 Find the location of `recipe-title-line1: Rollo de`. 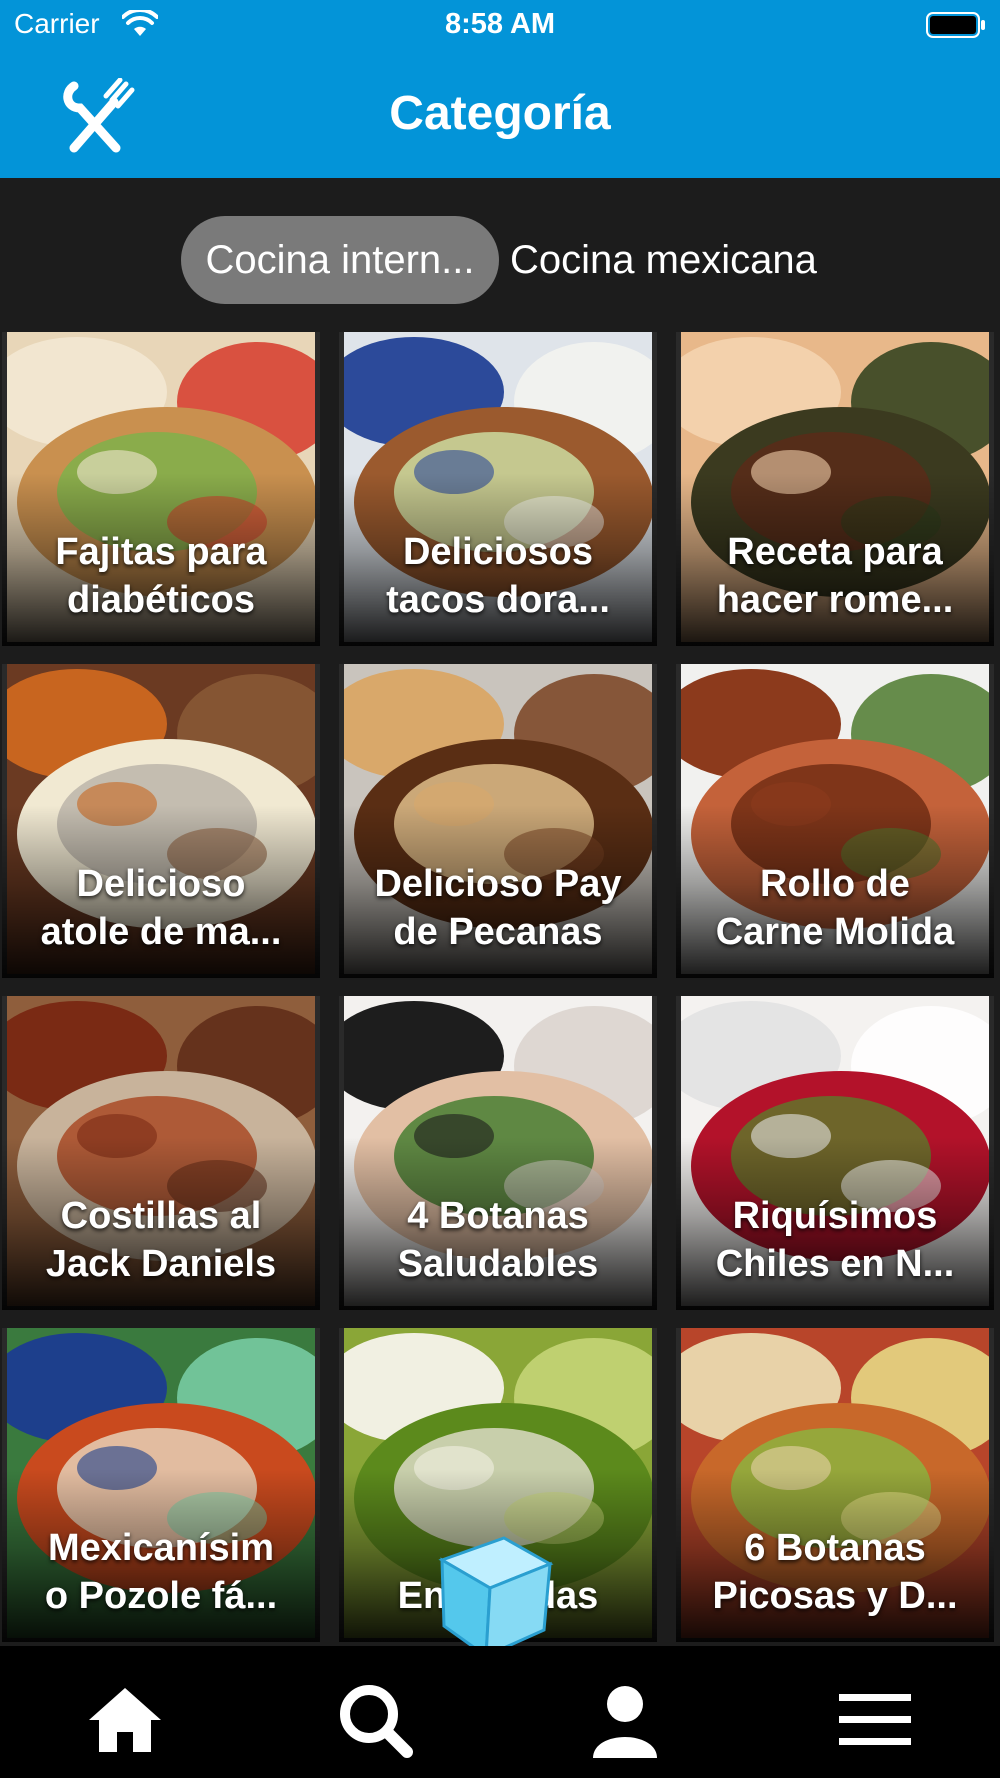

recipe-title-line1: Rollo de is located at coordinates (835, 884).